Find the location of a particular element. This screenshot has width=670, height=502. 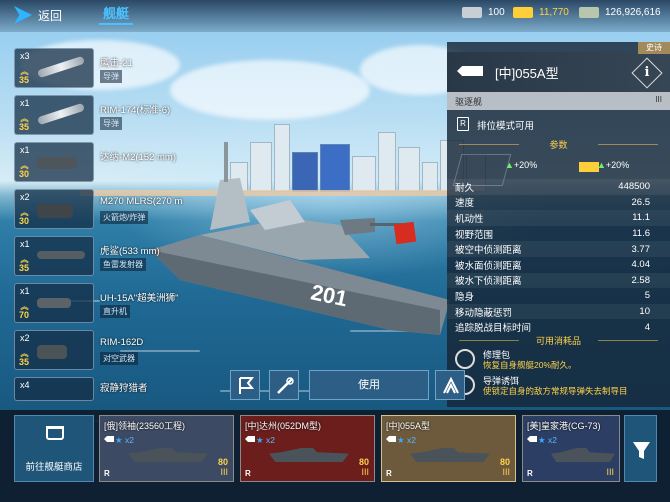

inventory-item: x3 ︽ 35 鹰击-21 导弹 is located at coordinates (112, 68).